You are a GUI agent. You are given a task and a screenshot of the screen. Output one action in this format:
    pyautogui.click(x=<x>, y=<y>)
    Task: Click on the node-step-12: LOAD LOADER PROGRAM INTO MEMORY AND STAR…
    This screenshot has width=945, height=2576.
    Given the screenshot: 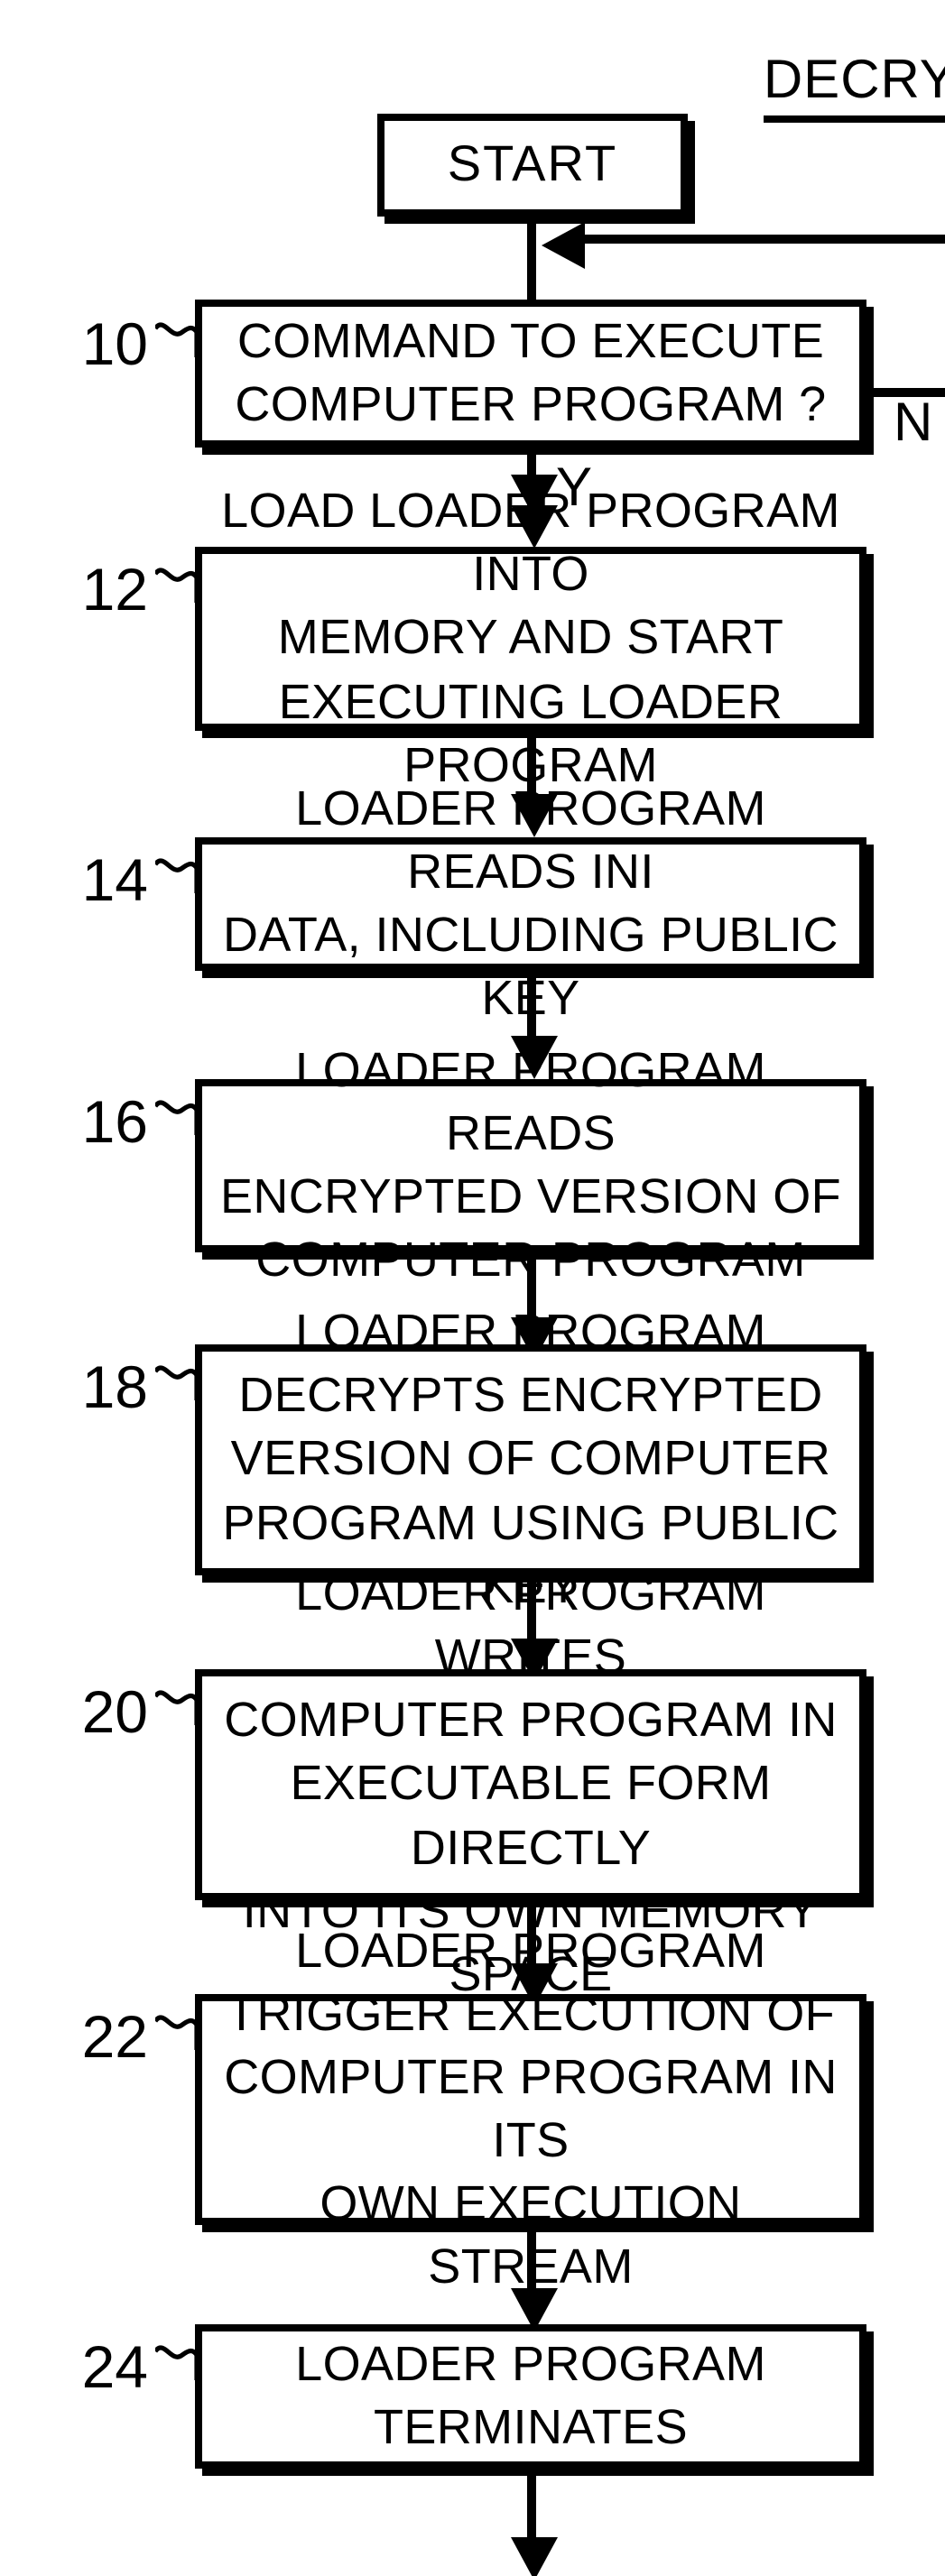 What is the action you would take?
    pyautogui.click(x=530, y=638)
    